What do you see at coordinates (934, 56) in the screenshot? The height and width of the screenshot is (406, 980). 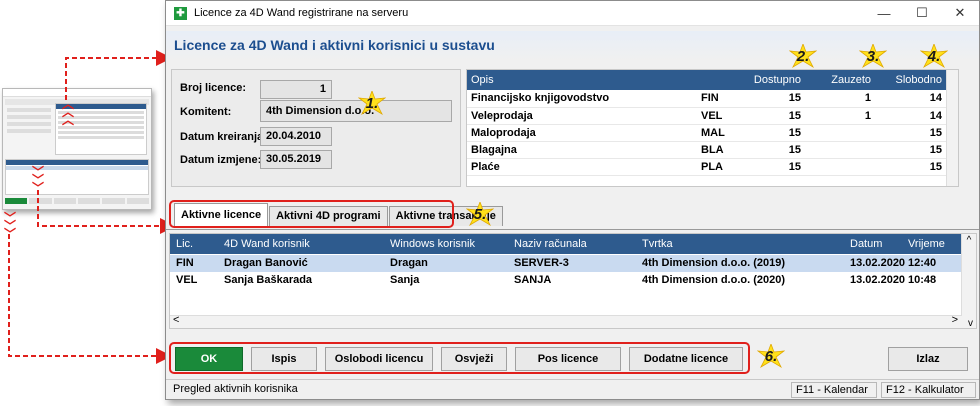 I see `callout-4: 4.` at bounding box center [934, 56].